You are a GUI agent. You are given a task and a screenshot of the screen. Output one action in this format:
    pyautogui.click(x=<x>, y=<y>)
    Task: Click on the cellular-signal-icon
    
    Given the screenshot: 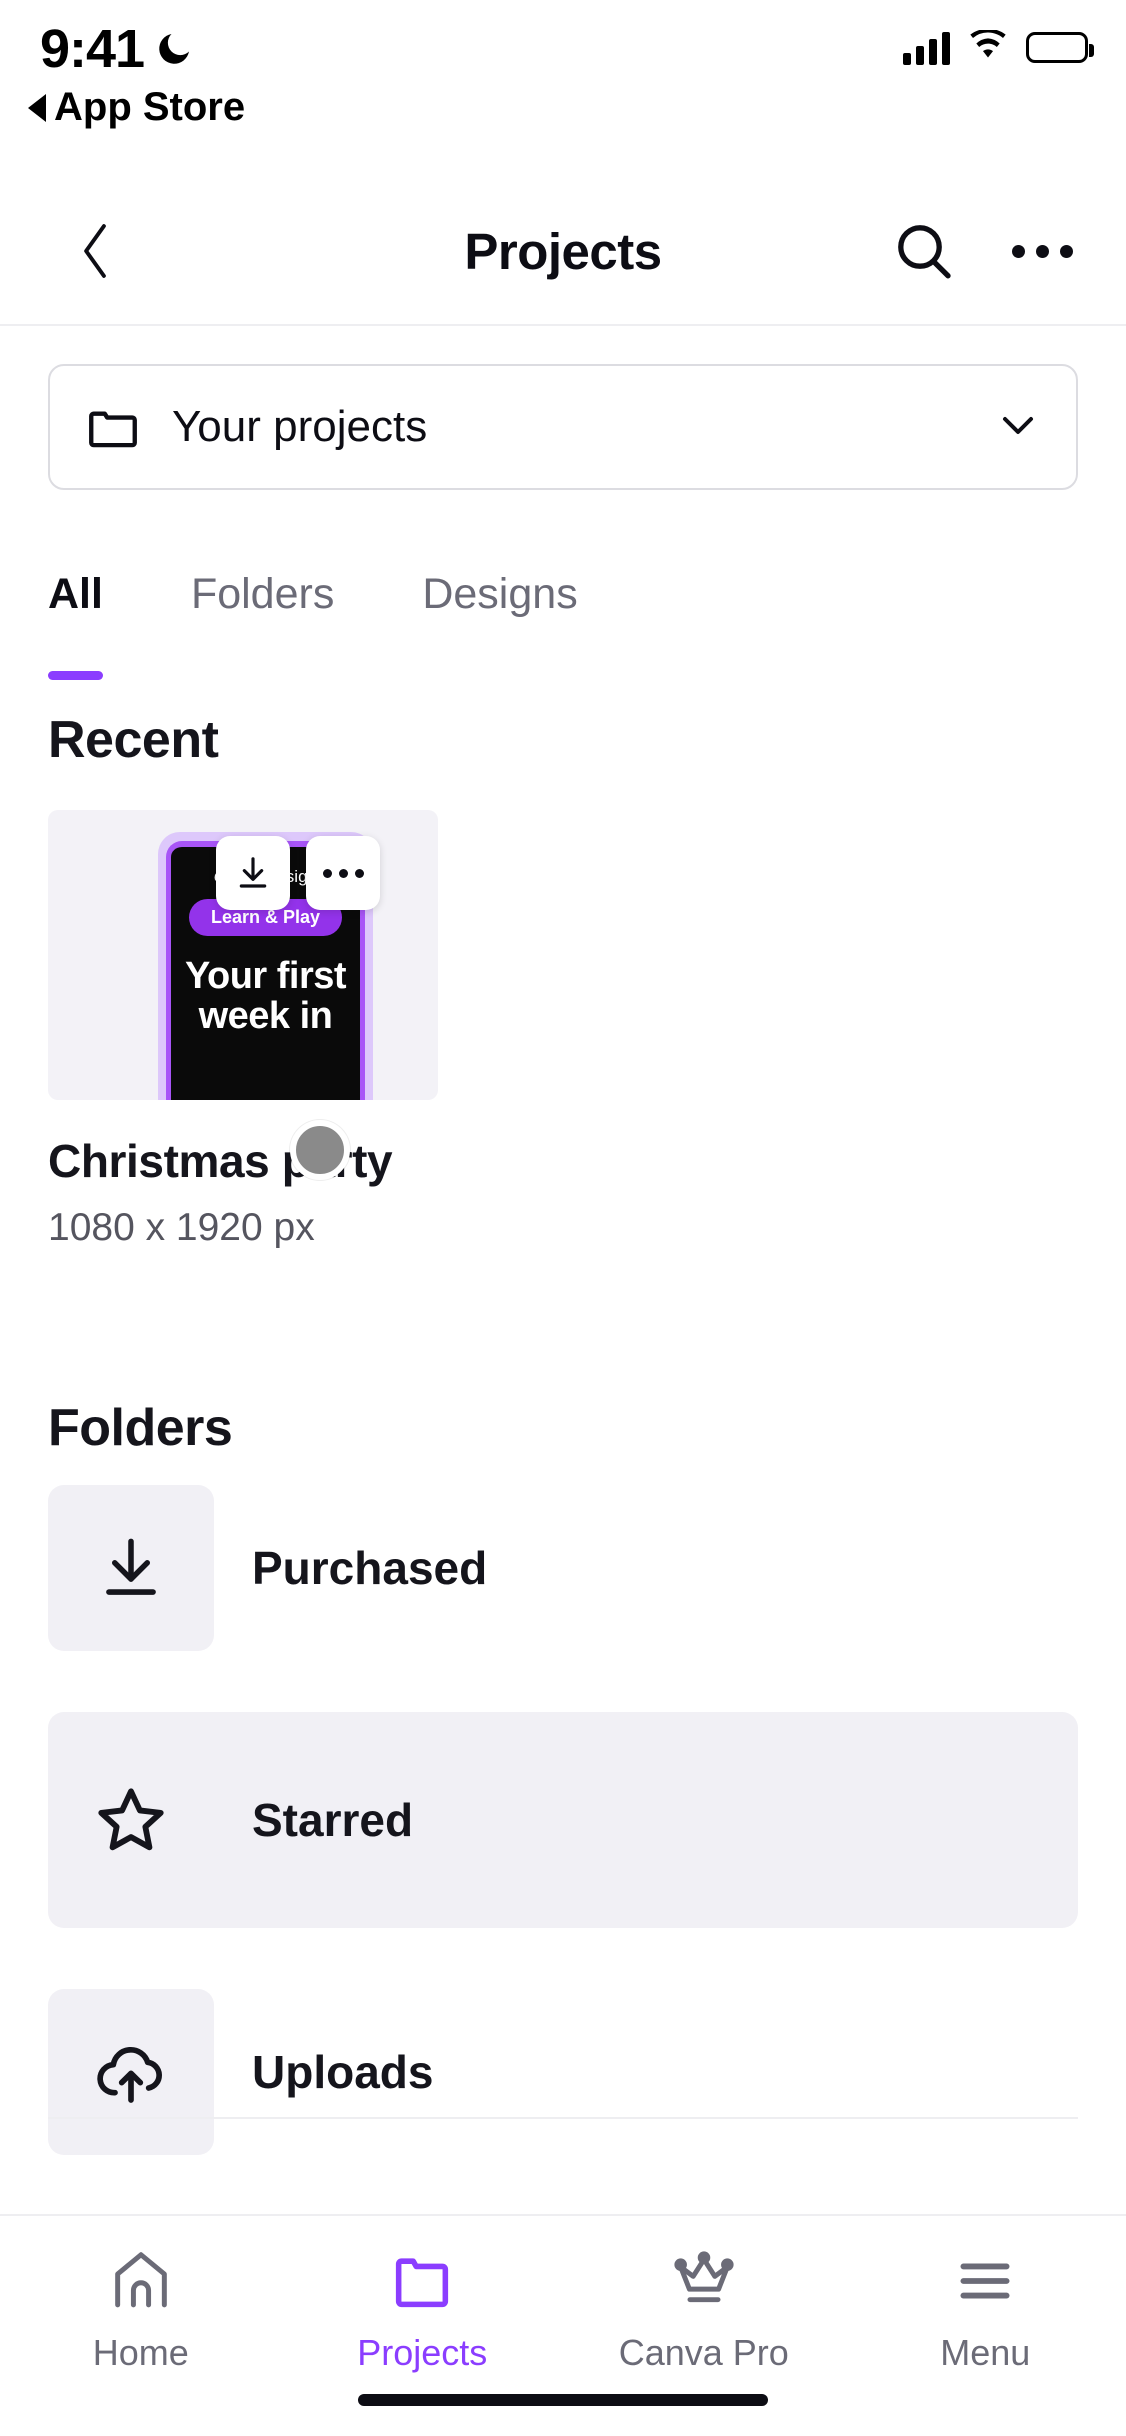 What is the action you would take?
    pyautogui.click(x=926, y=48)
    